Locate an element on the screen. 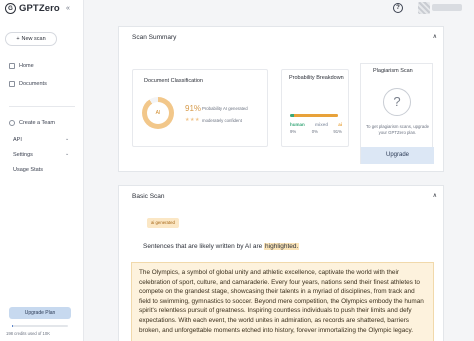 The height and width of the screenshot is (341, 474). plus-icon: + is located at coordinates (18, 39).